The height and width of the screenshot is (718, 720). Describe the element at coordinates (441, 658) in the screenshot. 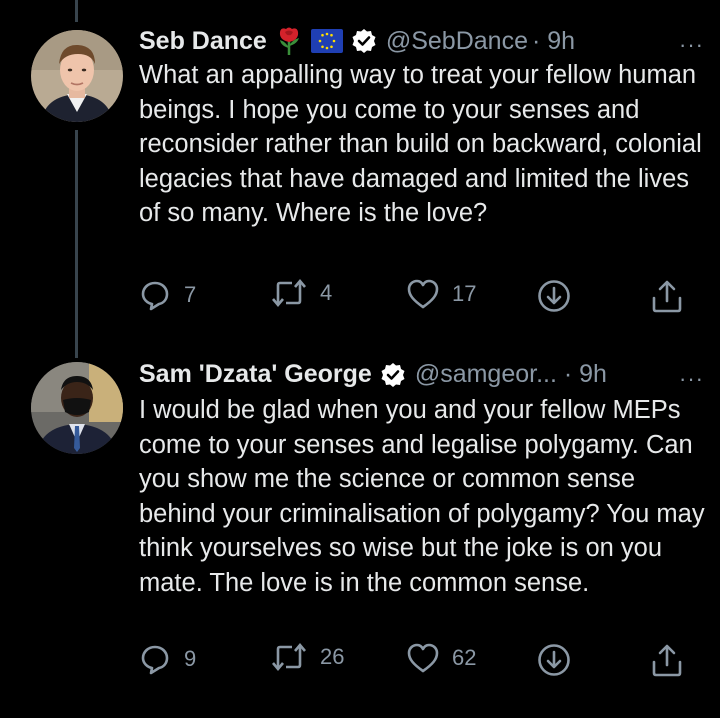

I see `like-button: 62` at that location.